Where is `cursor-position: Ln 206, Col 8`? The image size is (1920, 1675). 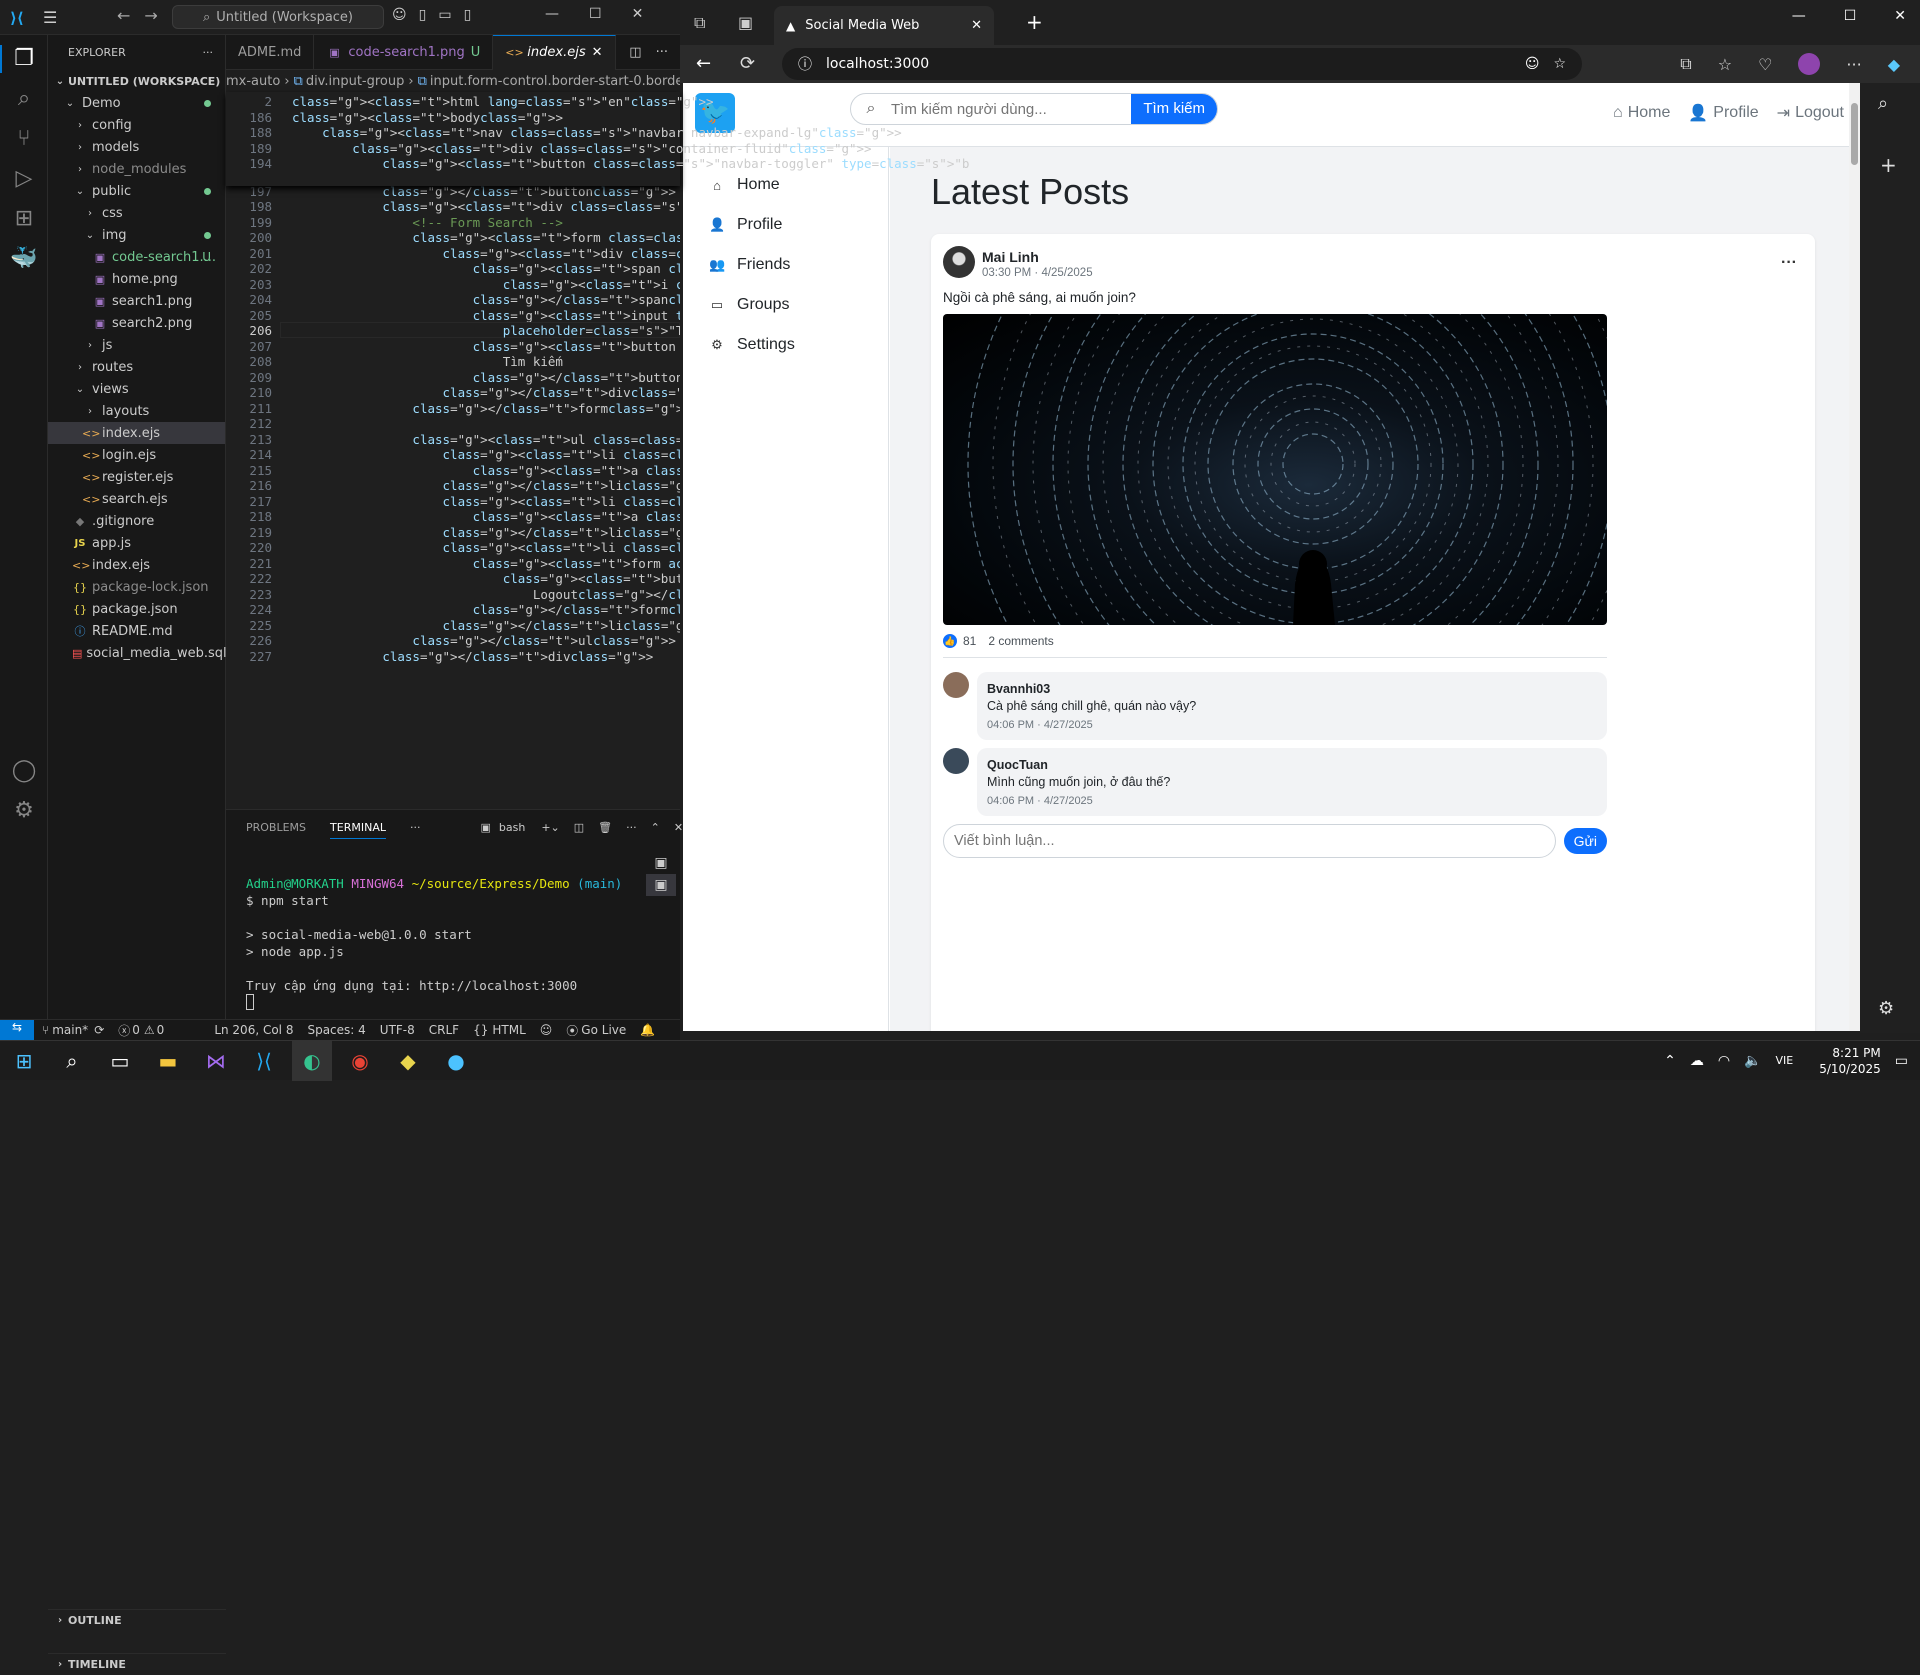 cursor-position: Ln 206, Col 8 is located at coordinates (253, 1030).